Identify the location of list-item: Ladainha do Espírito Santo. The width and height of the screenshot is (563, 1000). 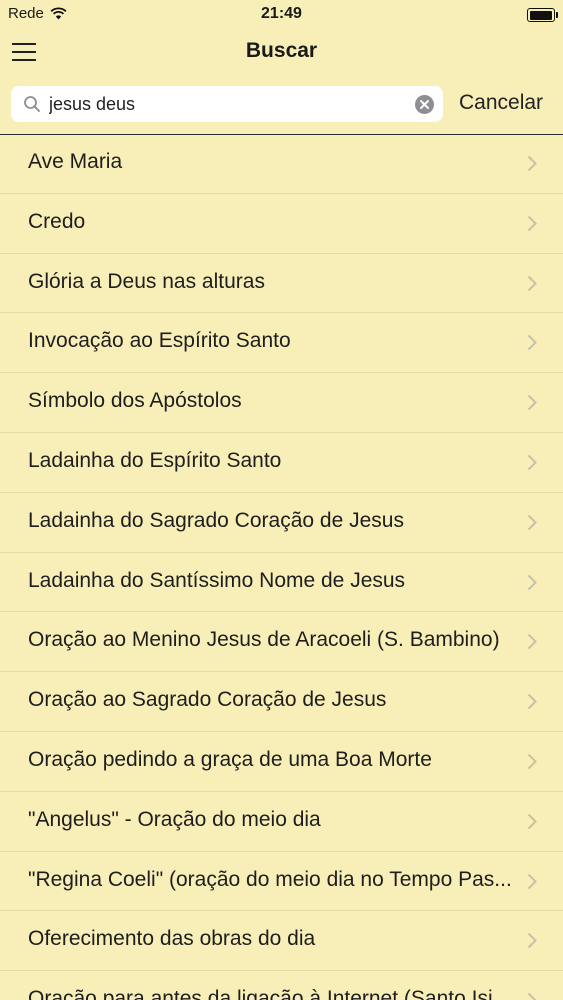
(281, 463).